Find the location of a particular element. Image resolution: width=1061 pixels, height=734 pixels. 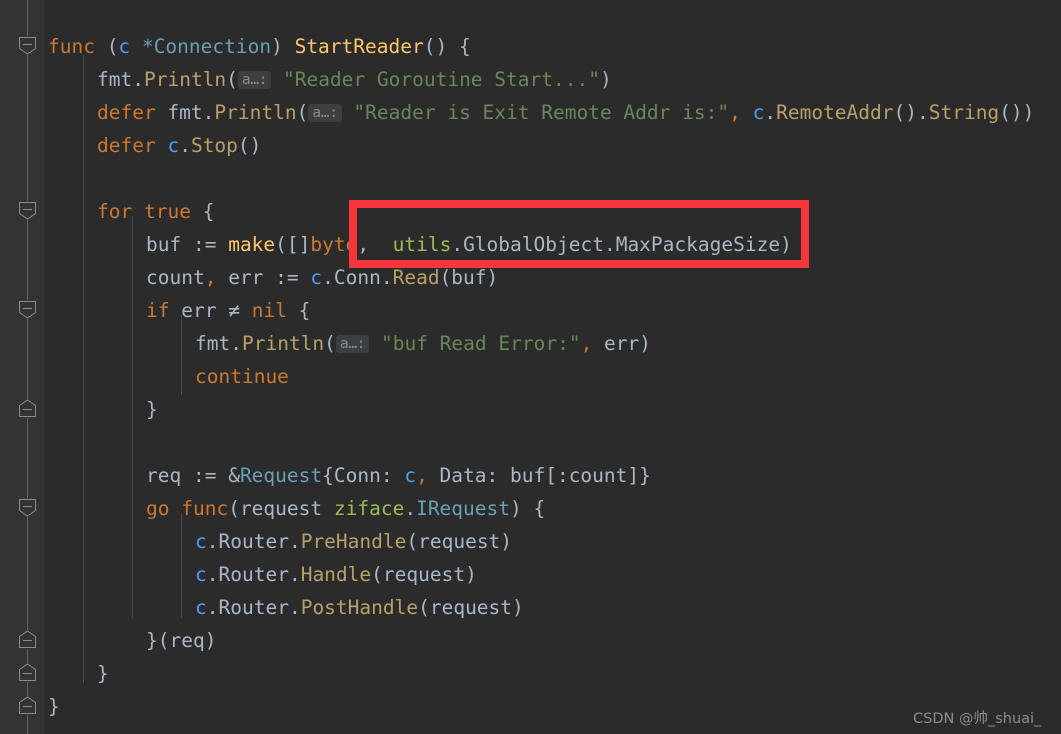

code-token: { is located at coordinates (298, 310).